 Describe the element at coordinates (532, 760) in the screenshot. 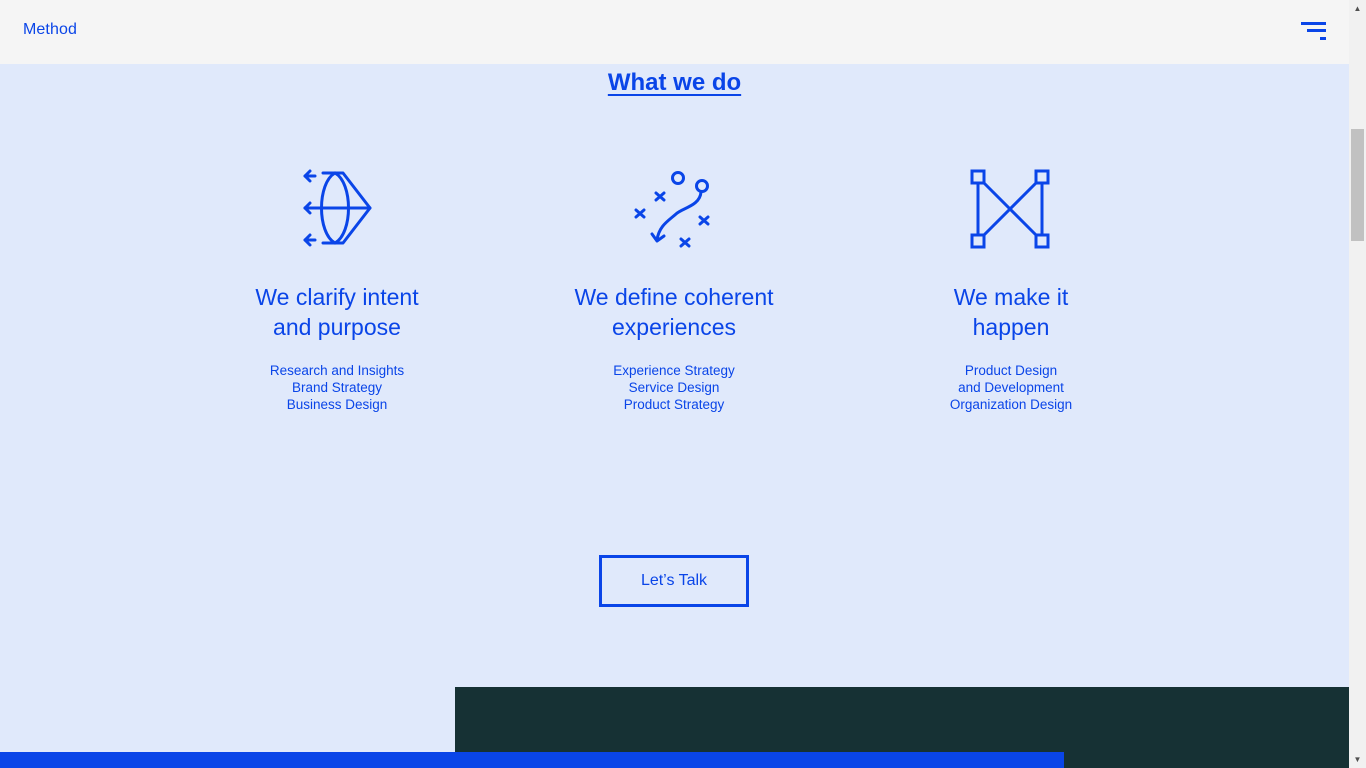

I see `blue-accent-bar` at that location.